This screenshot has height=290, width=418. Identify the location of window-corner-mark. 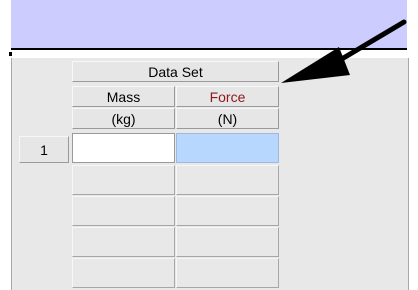
(10, 54).